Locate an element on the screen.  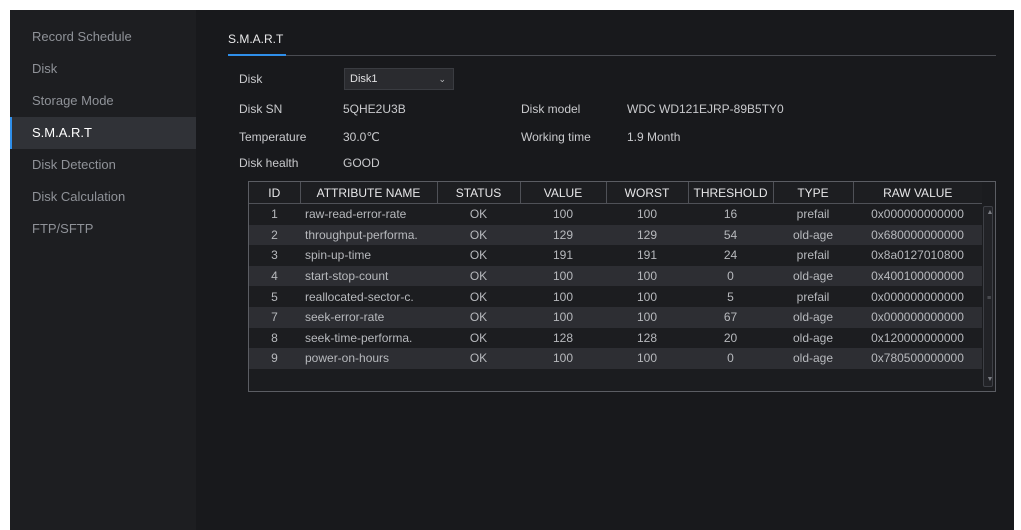
cell-id: 1 is located at coordinates (274, 214).